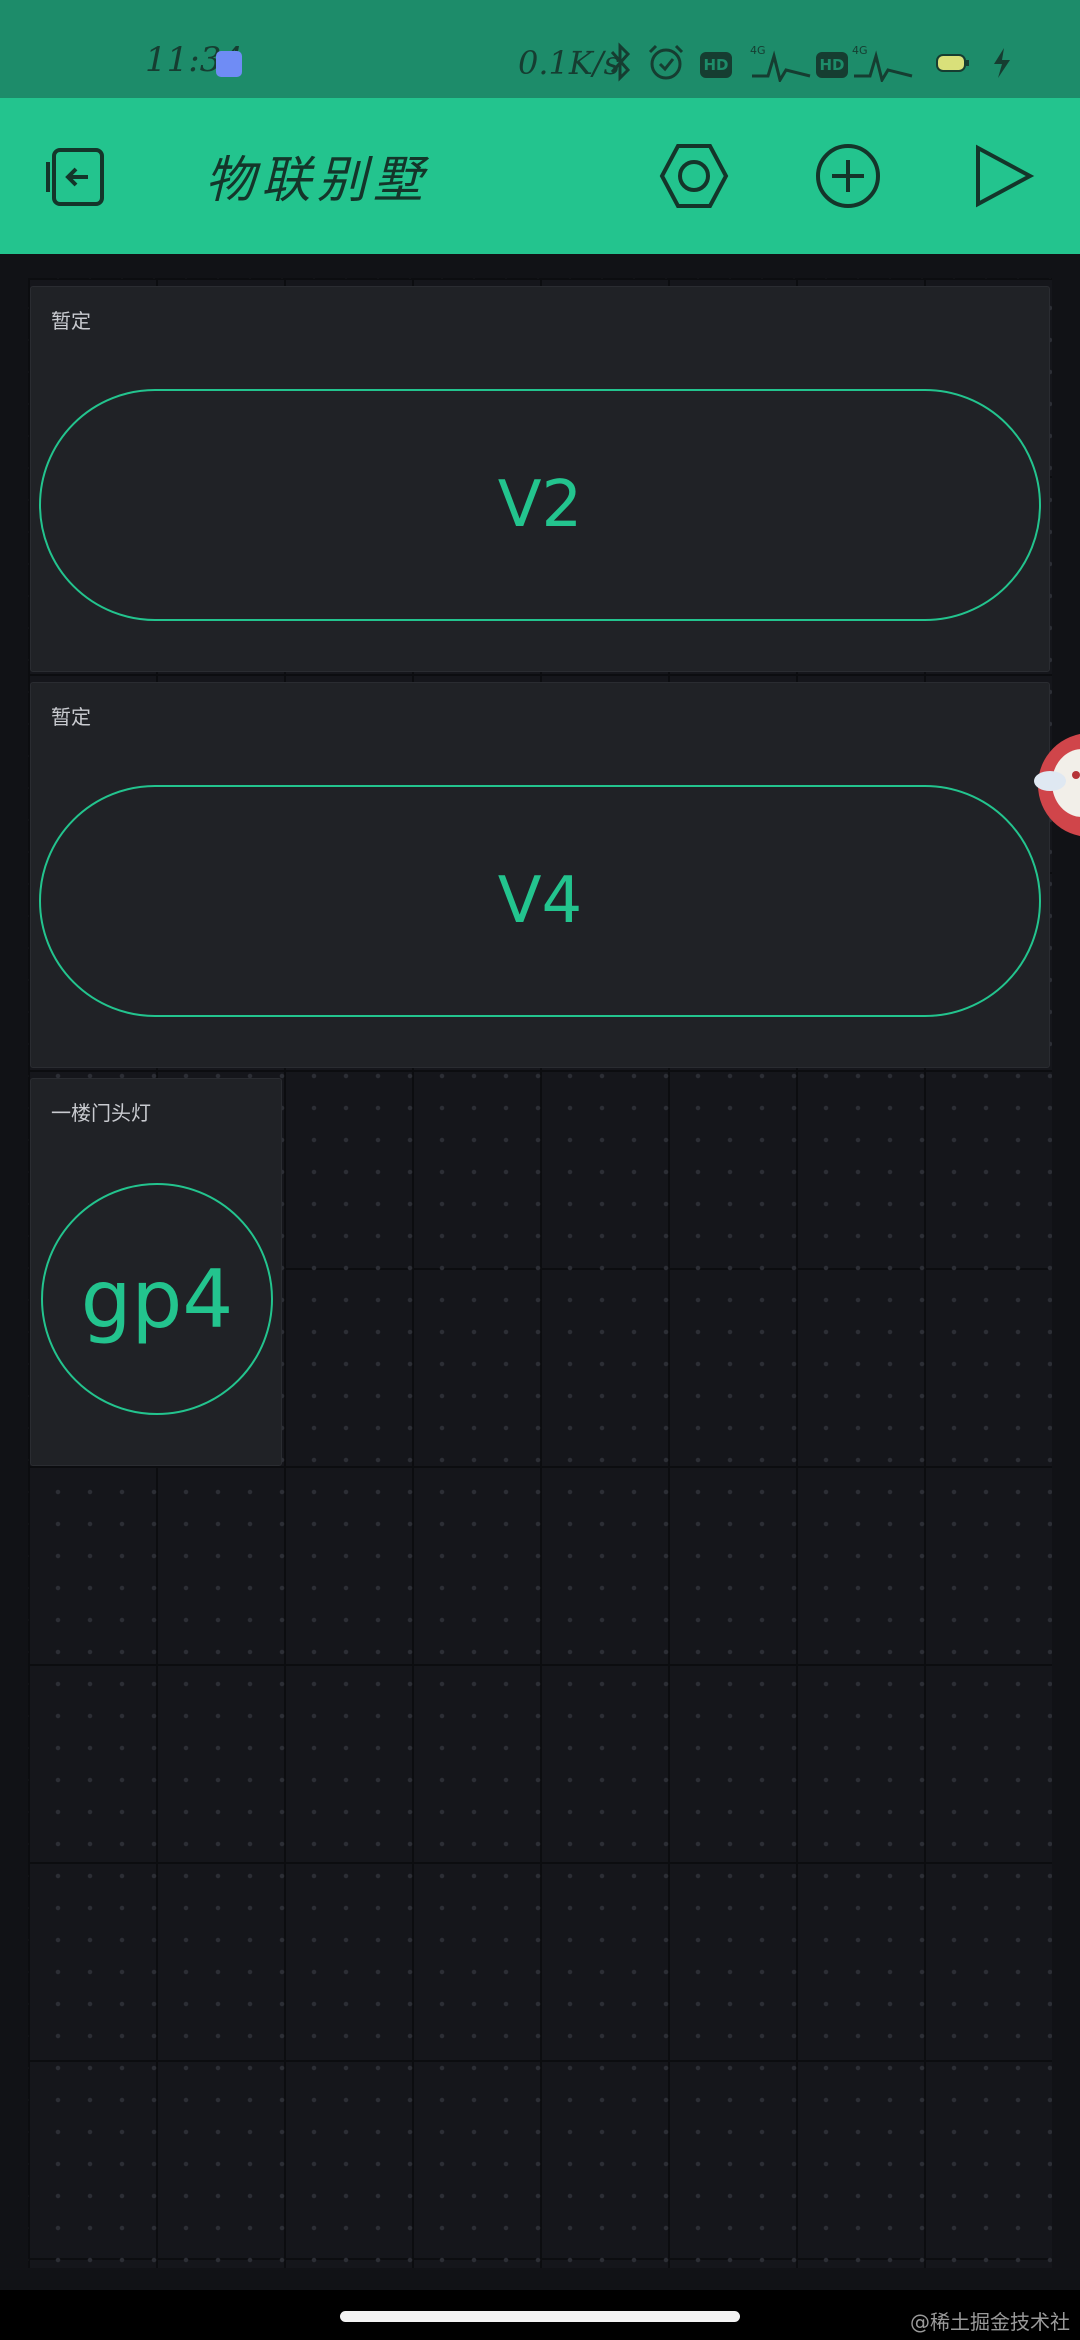  I want to click on charging-icon, so click(1002, 63).